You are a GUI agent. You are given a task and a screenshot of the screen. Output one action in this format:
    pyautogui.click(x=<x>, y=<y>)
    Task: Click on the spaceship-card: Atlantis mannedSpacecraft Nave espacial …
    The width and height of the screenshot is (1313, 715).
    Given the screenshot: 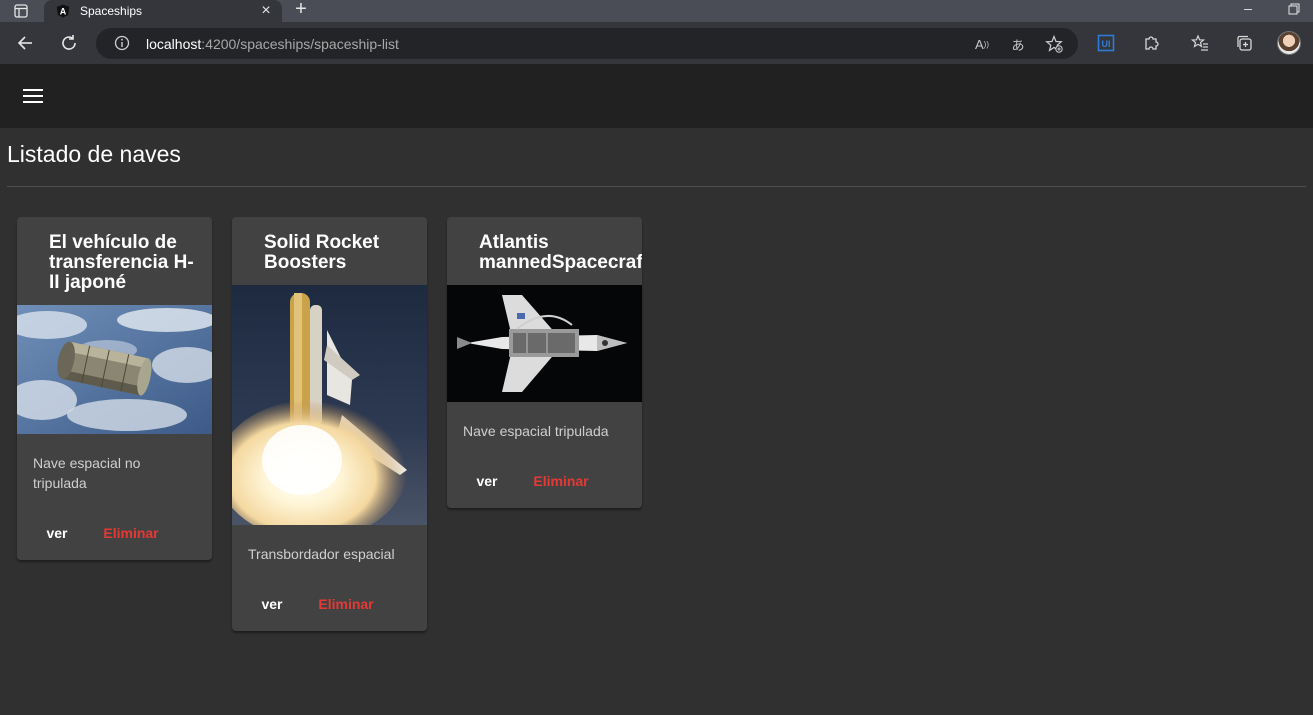 What is the action you would take?
    pyautogui.click(x=544, y=362)
    